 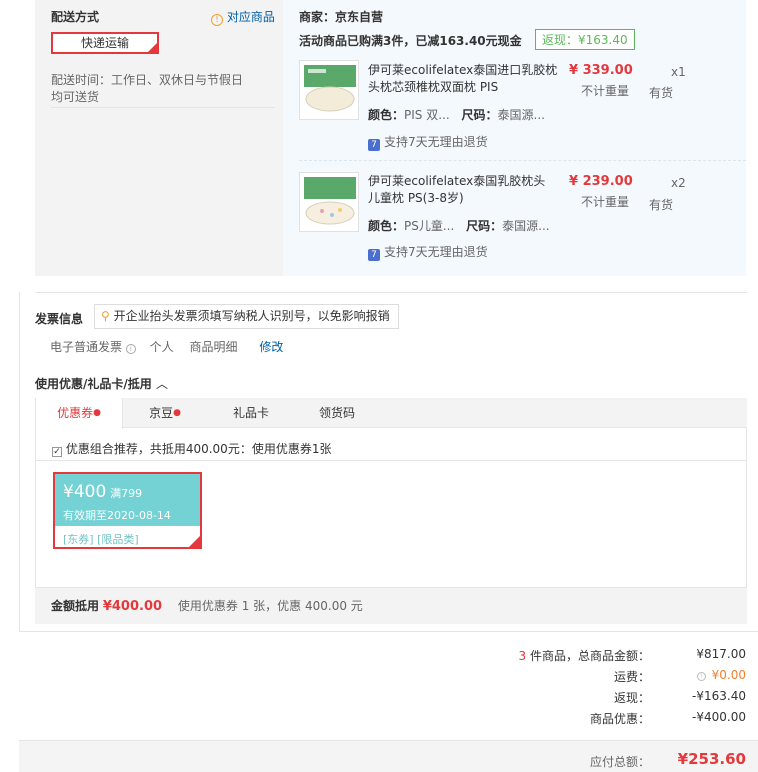 I want to click on delivery-panel: 配送方式 ! 对应商品 快递运输 配送时间：工作日、双休日与节假日 均可送货, so click(x=159, y=138).